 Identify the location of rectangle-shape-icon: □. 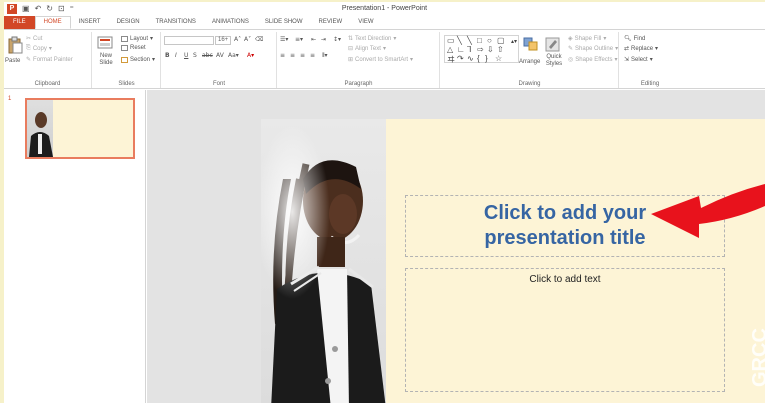
(479, 40).